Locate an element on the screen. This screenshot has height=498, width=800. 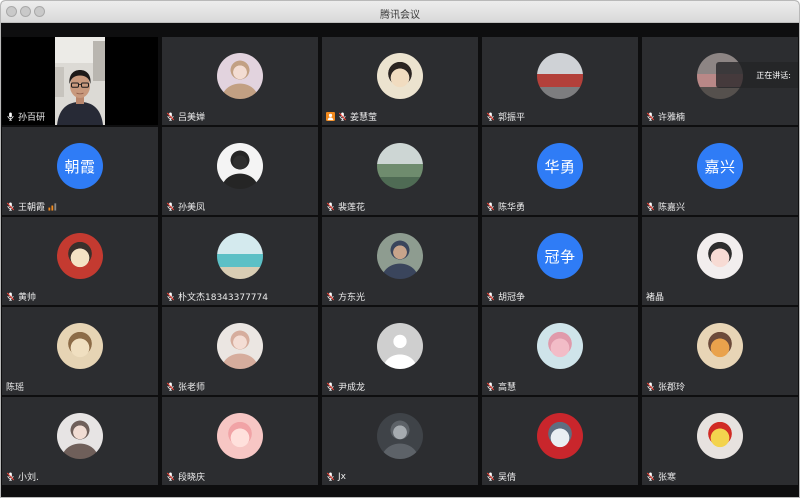
title-bar: 腾讯会议 is located at coordinates (400, 12).